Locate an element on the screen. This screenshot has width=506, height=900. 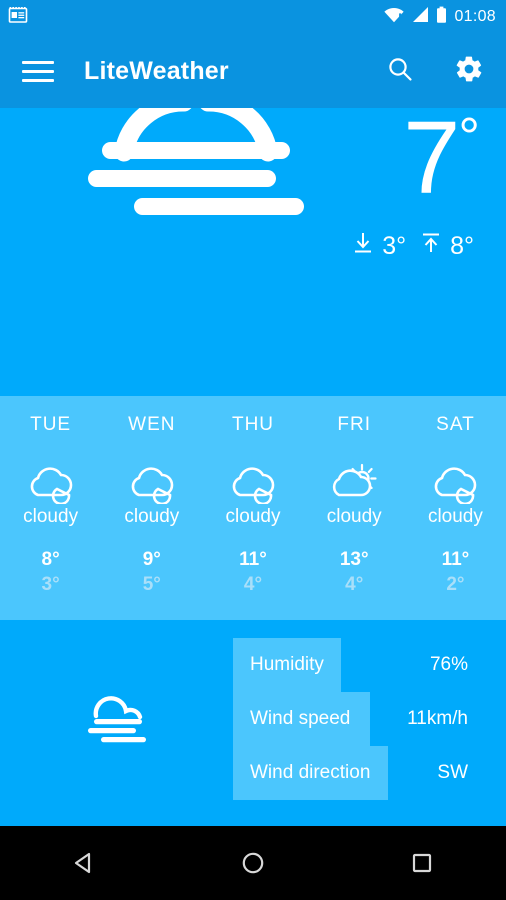
detail-label: Wind speed is located at coordinates (301, 719).